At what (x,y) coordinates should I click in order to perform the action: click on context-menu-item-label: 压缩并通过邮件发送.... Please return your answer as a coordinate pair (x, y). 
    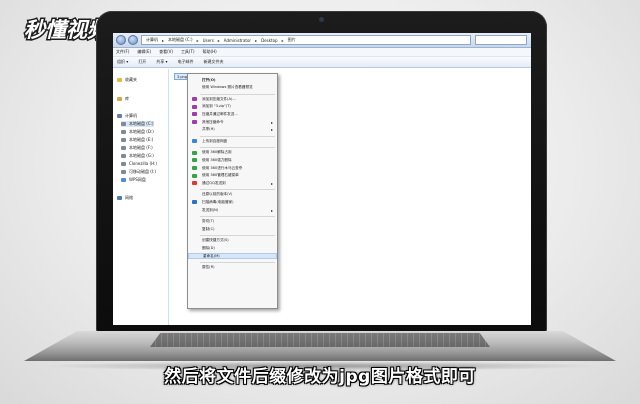
    Looking at the image, I should click on (220, 113).